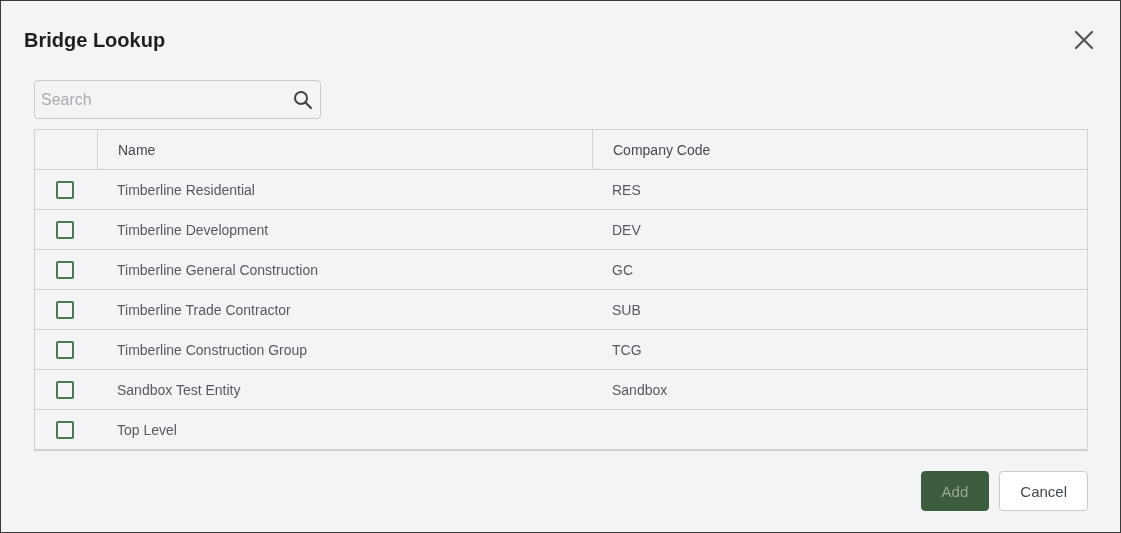 Image resolution: width=1121 pixels, height=533 pixels. What do you see at coordinates (622, 269) in the screenshot?
I see `table-cell-text: GC` at bounding box center [622, 269].